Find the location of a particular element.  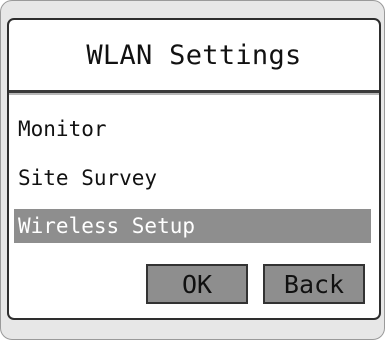

menu-item-monitor: Monitor is located at coordinates (192, 129).